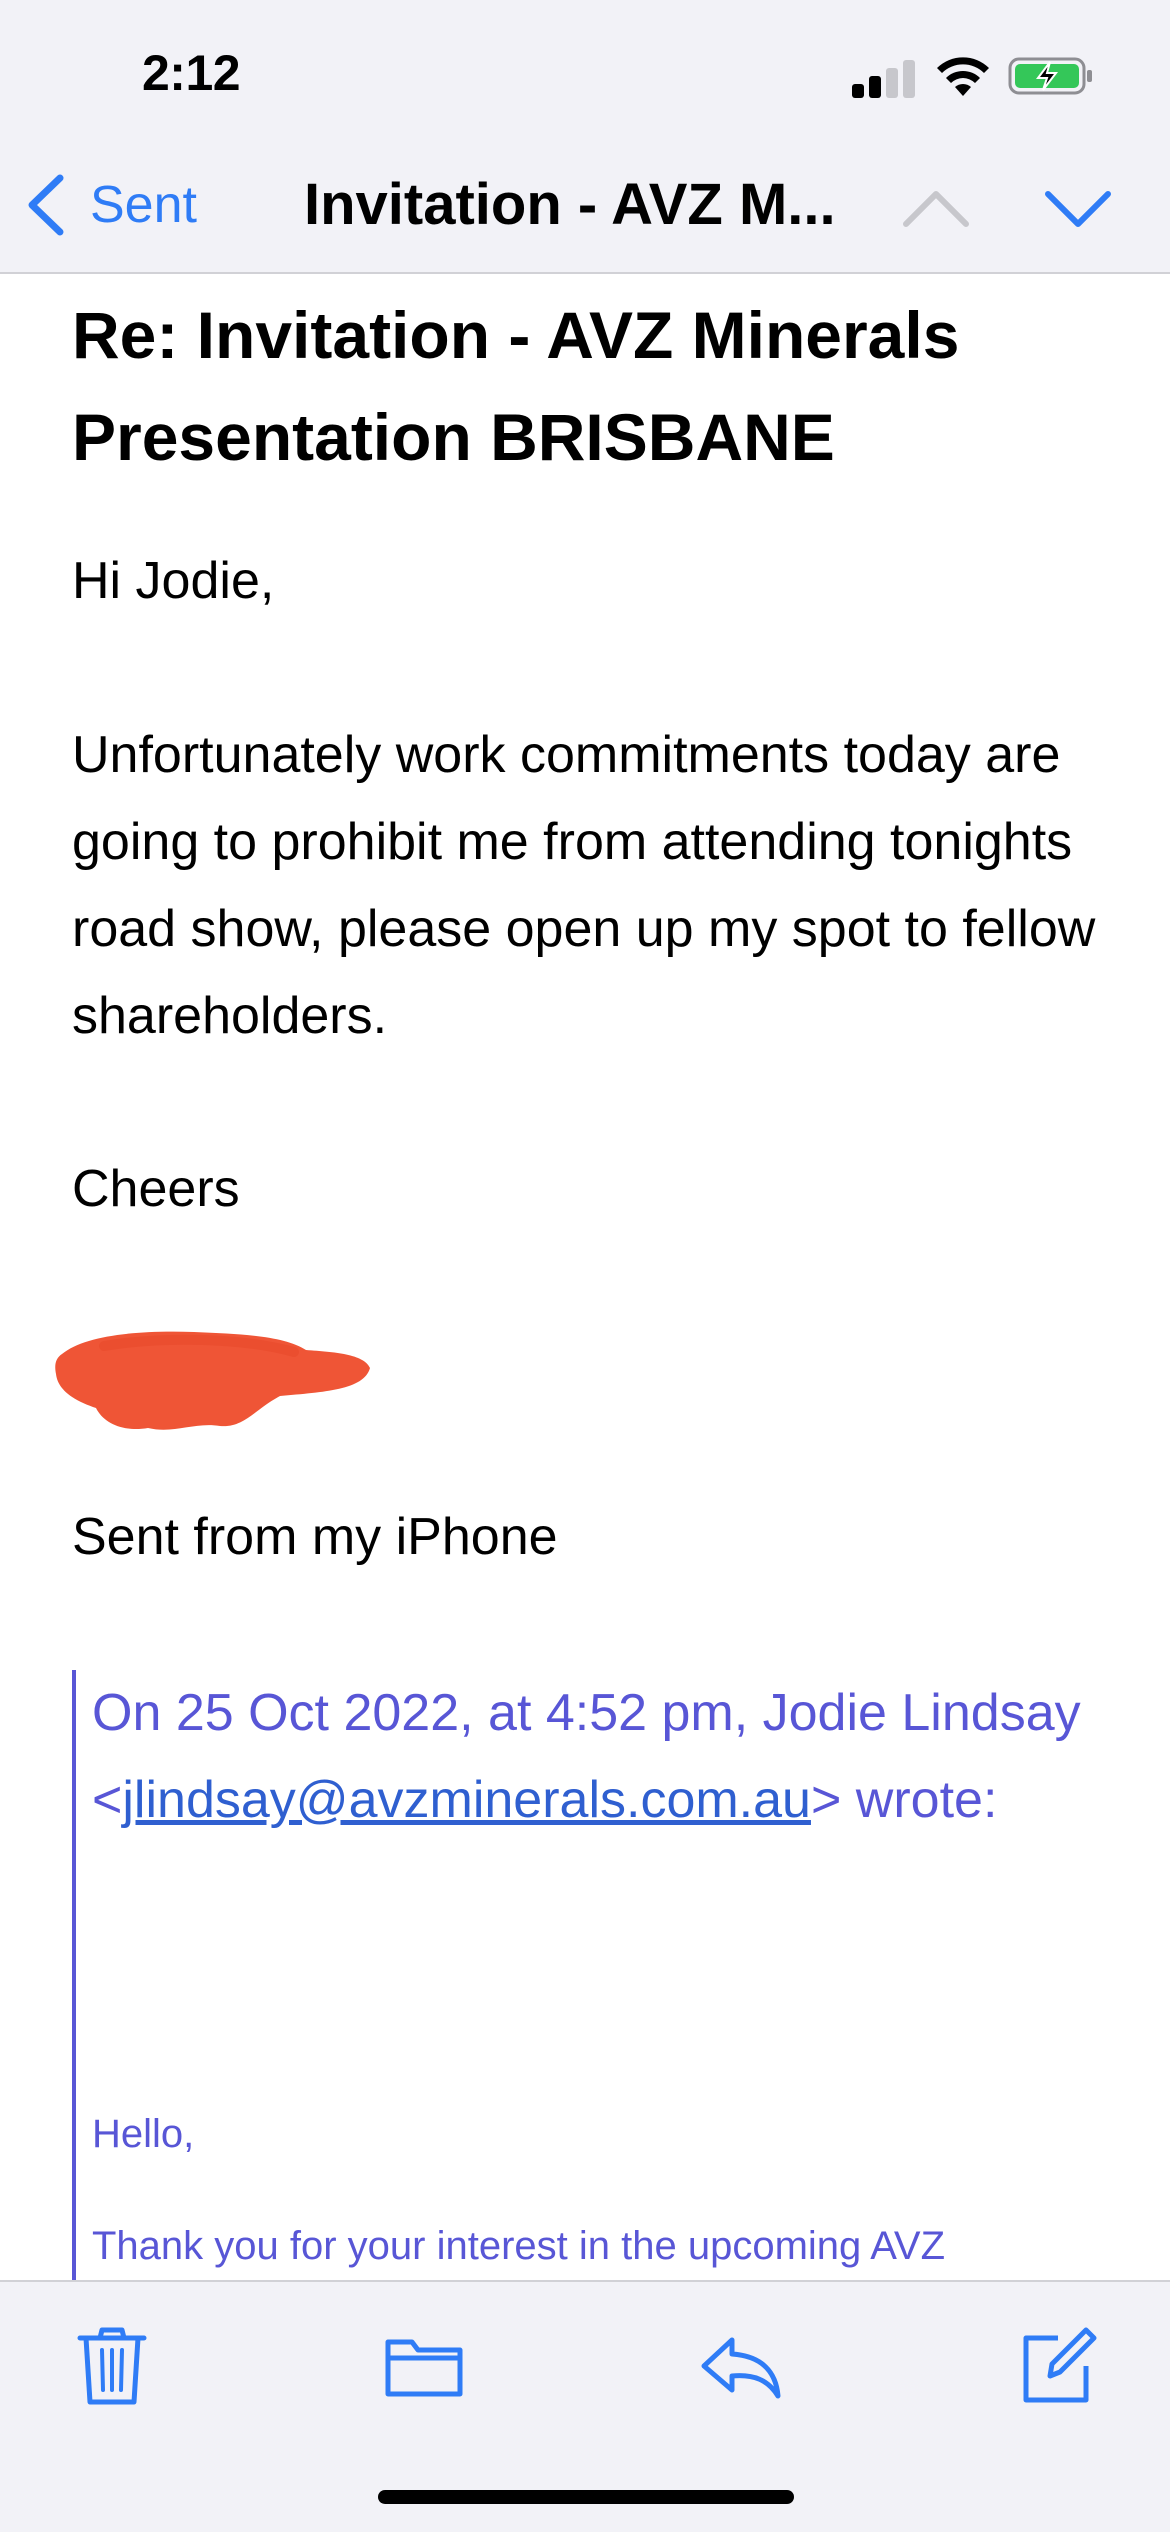 The height and width of the screenshot is (2532, 1170). Describe the element at coordinates (46, 205) in the screenshot. I see `chevron-left-icon` at that location.